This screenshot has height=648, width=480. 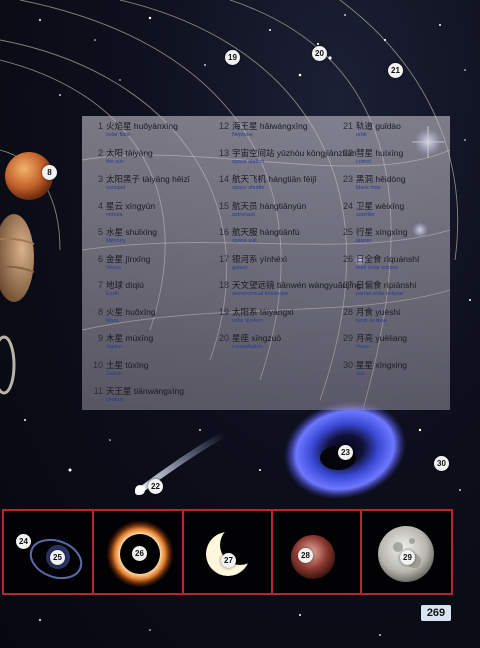 I want to click on entry-name: 太阳系 tàiyángxì, so click(x=263, y=311).